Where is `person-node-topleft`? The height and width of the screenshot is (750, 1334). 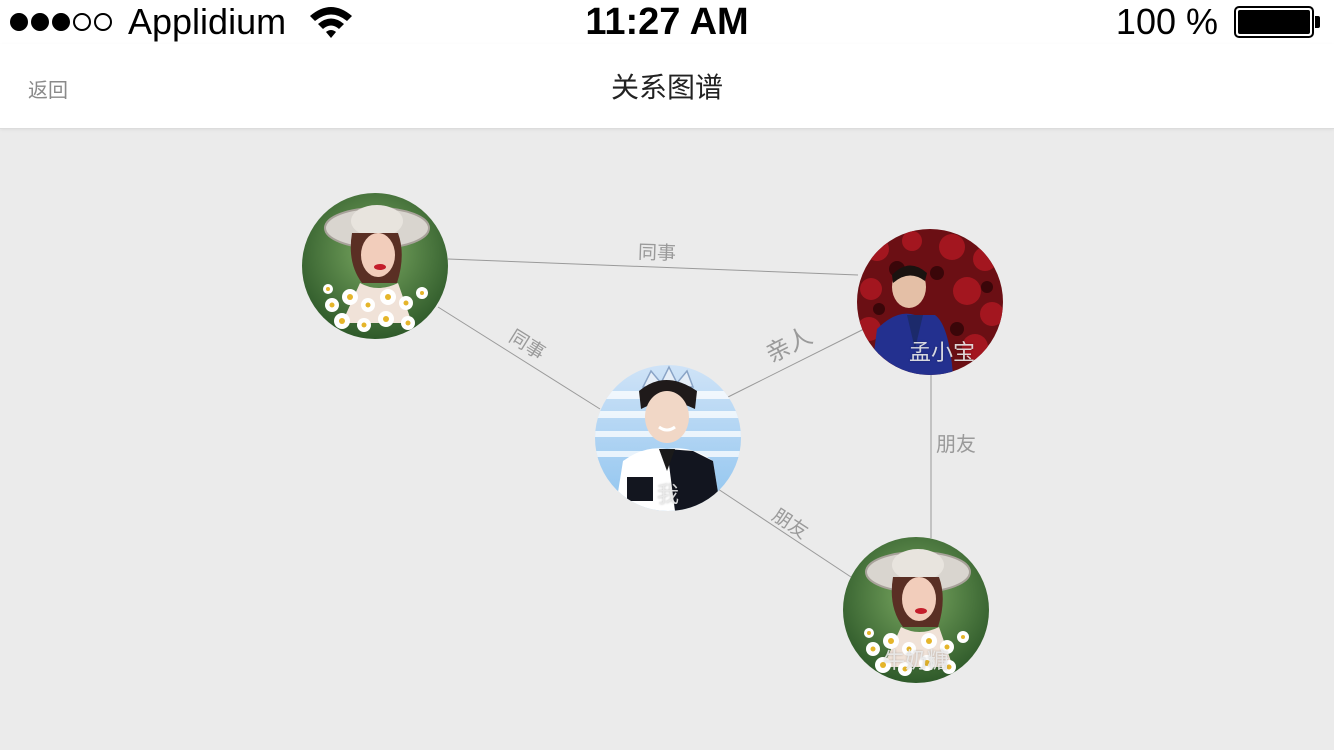 person-node-topleft is located at coordinates (375, 266).